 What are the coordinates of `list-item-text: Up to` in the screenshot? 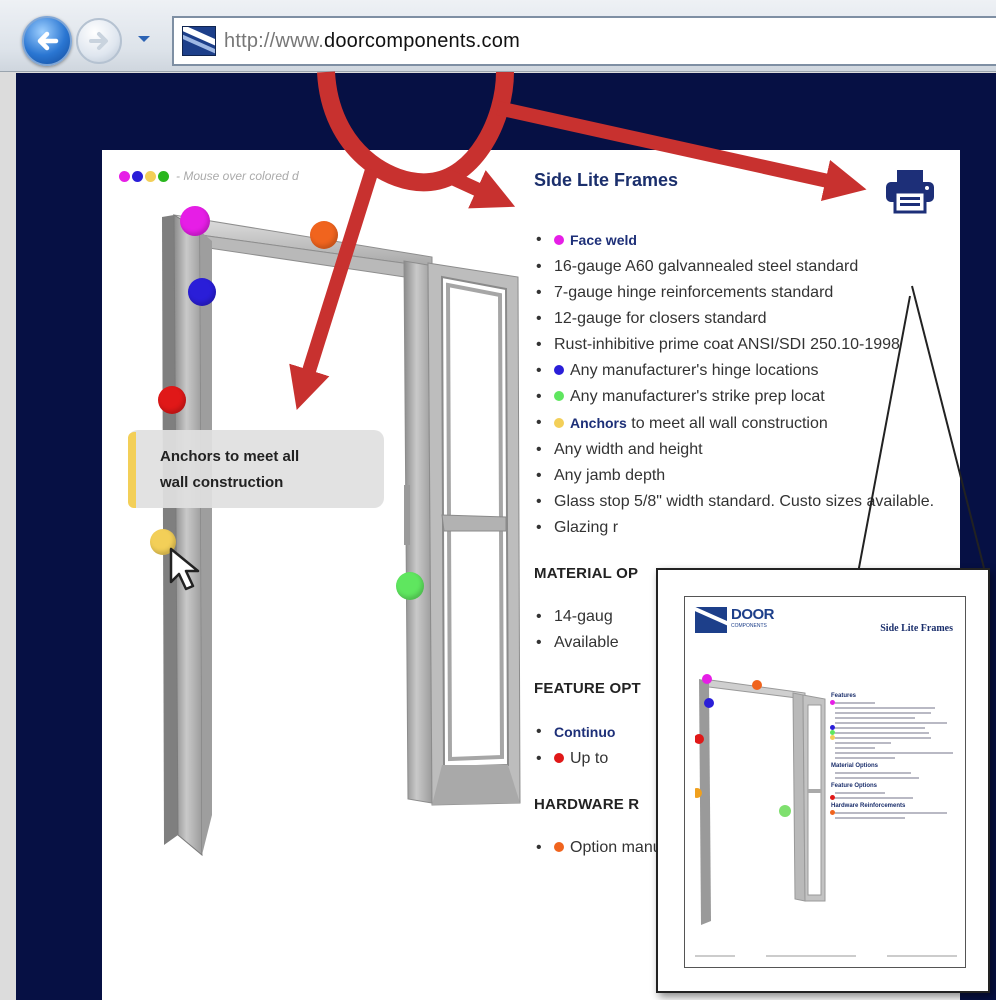 It's located at (589, 758).